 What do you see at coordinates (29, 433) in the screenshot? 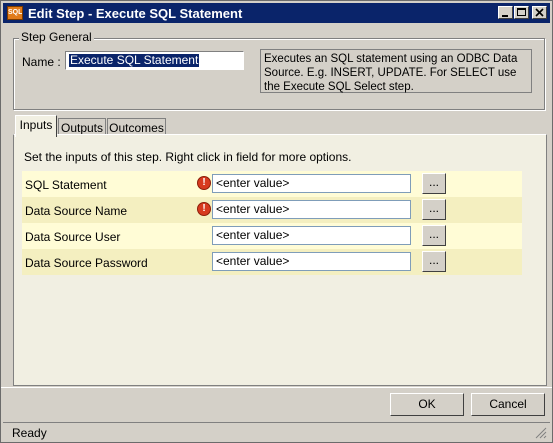
I see `status-text: Ready` at bounding box center [29, 433].